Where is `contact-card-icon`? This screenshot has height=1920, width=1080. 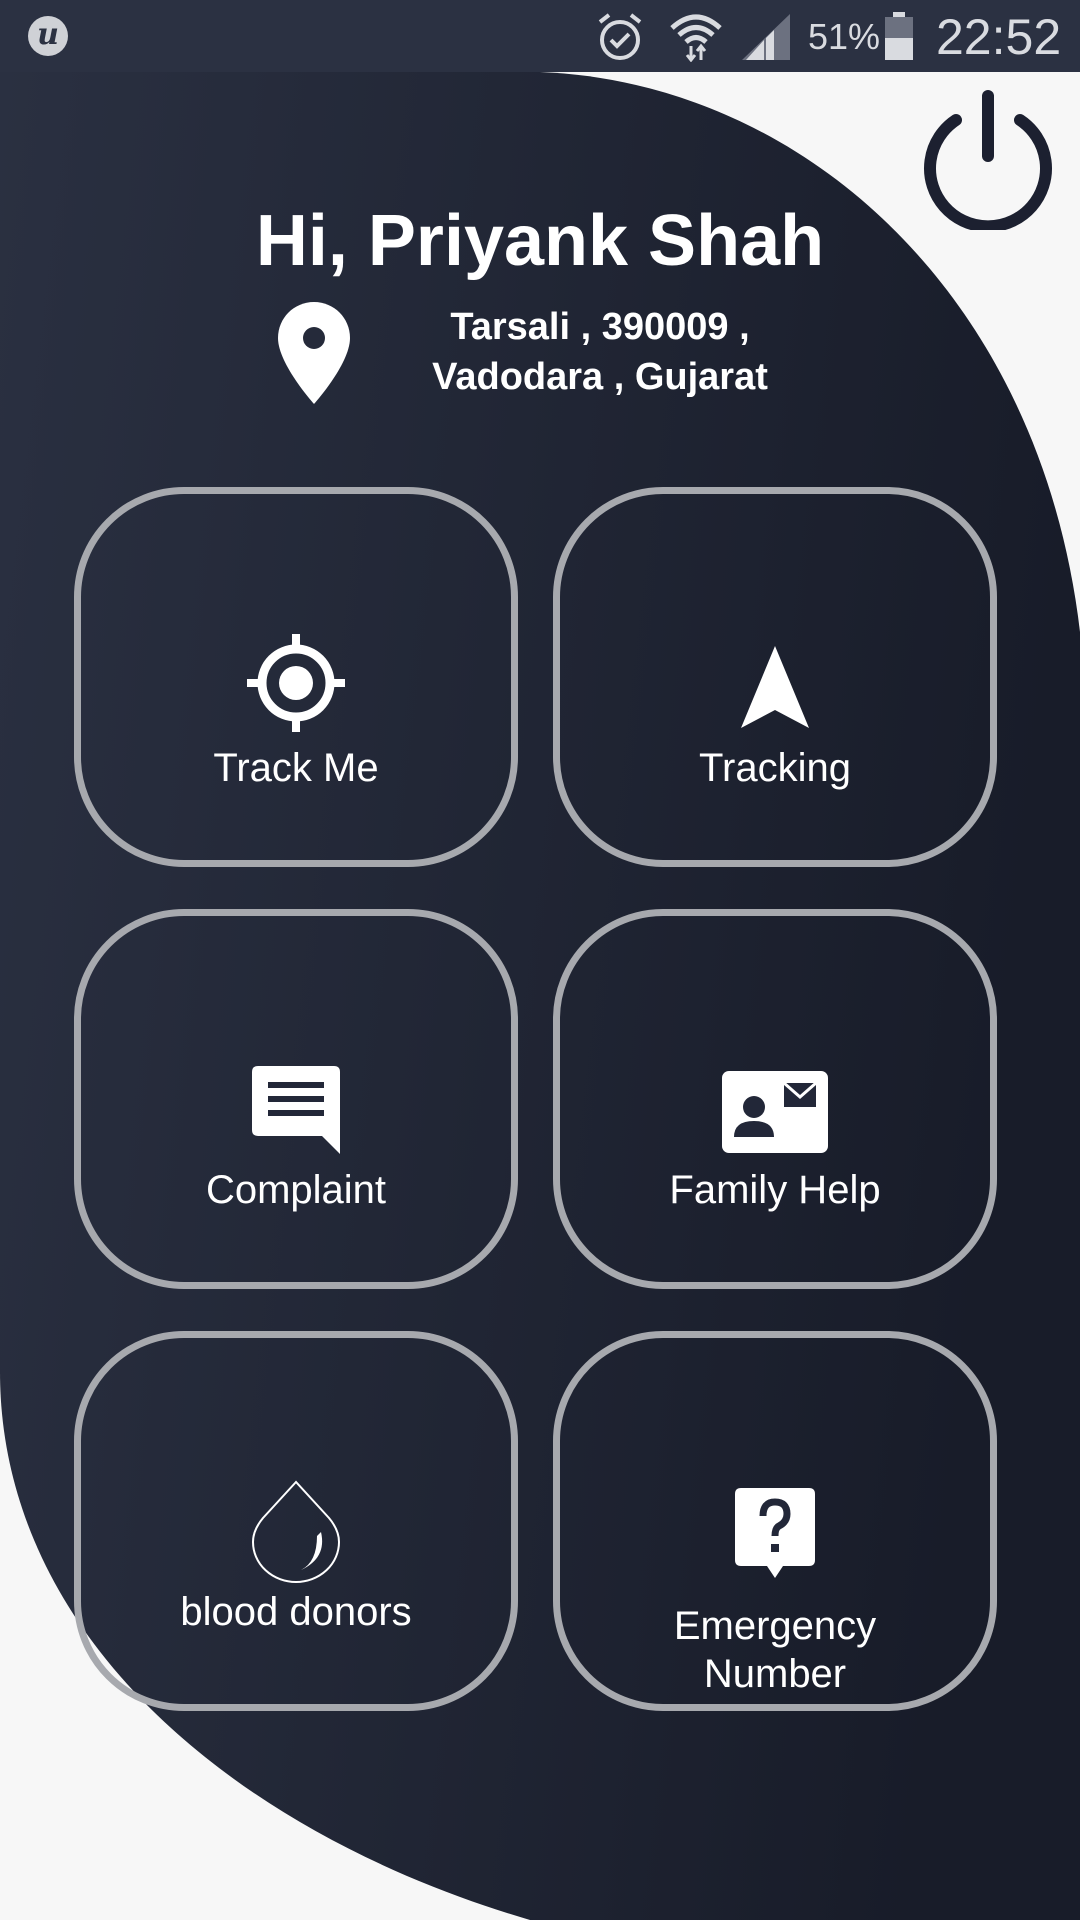
contact-card-icon is located at coordinates (775, 1112).